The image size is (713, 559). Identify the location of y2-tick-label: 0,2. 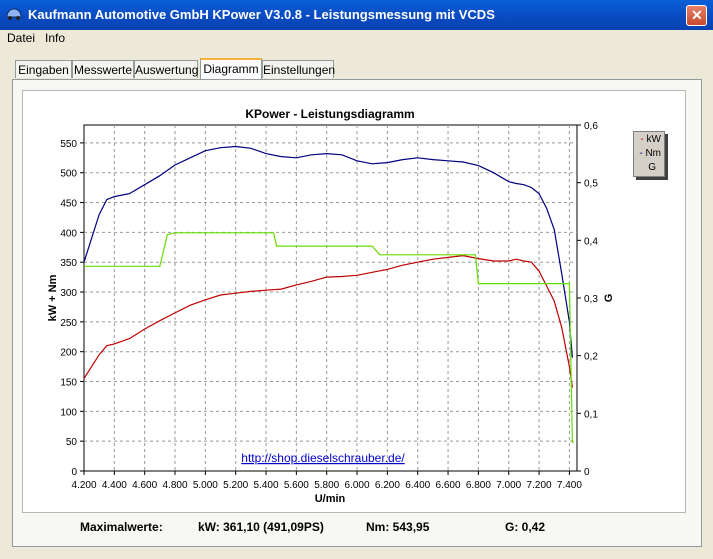
(591, 357).